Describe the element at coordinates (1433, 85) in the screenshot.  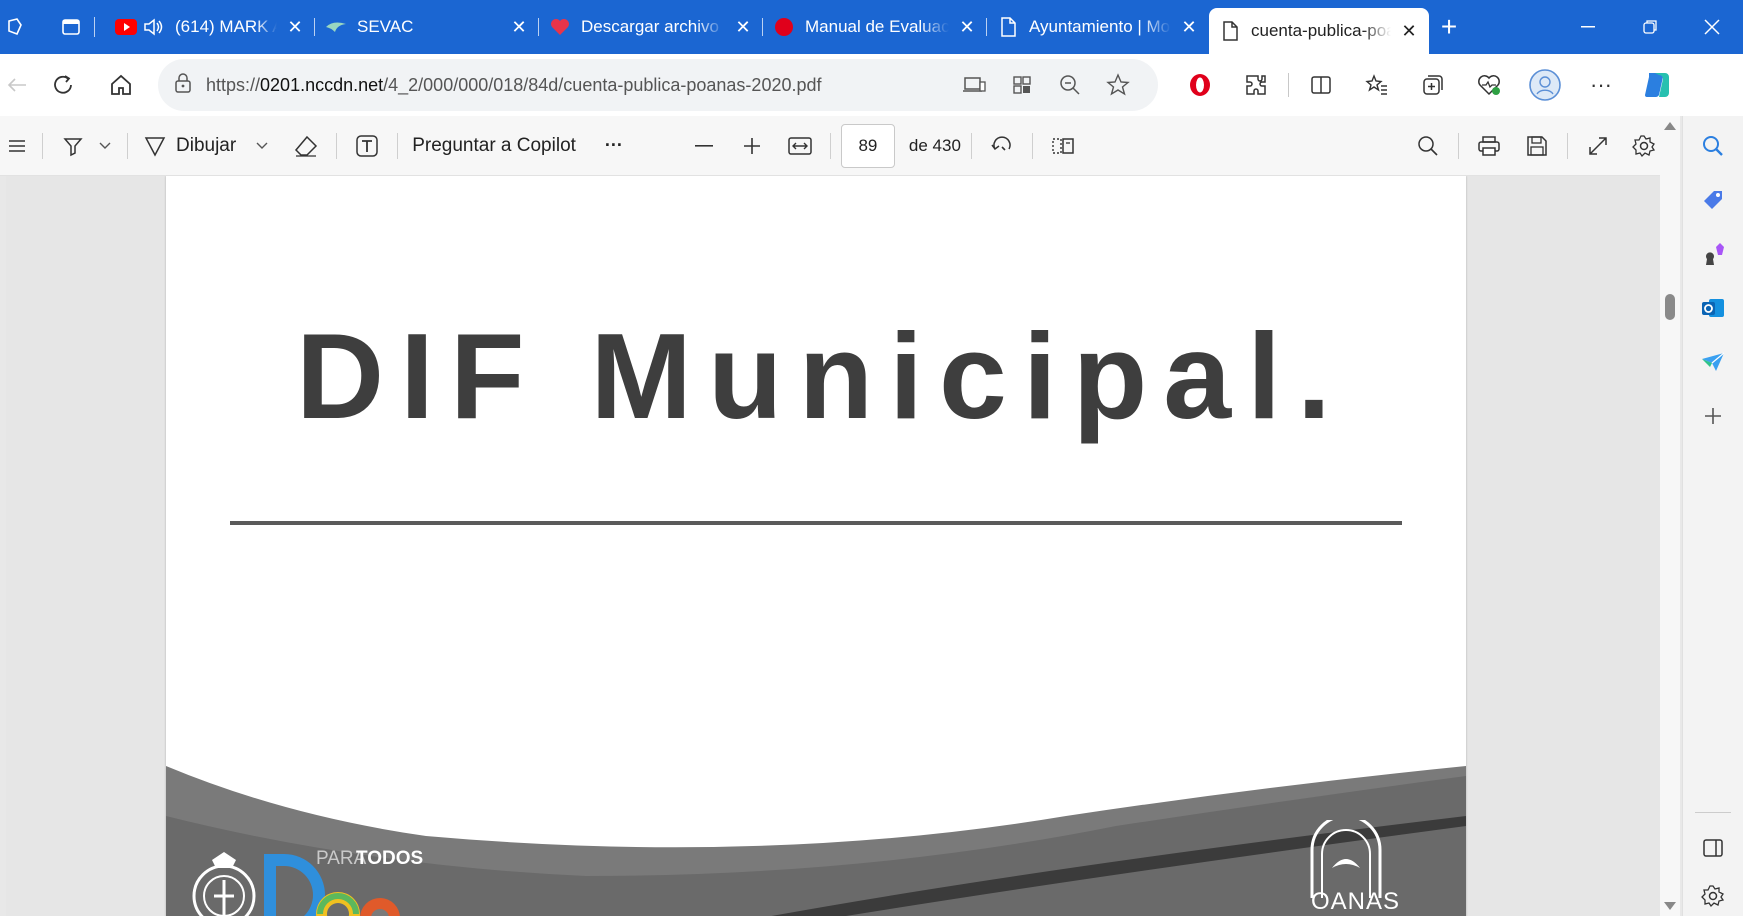
I see `collections-icon` at that location.